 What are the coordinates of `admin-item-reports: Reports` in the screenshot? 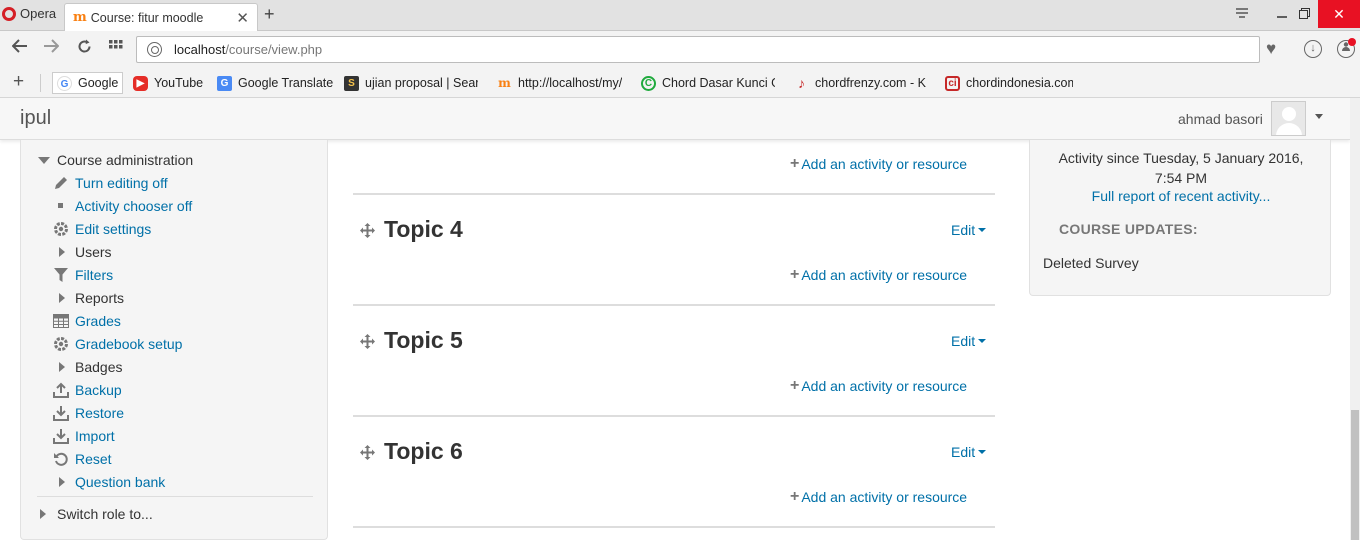 It's located at (91, 298).